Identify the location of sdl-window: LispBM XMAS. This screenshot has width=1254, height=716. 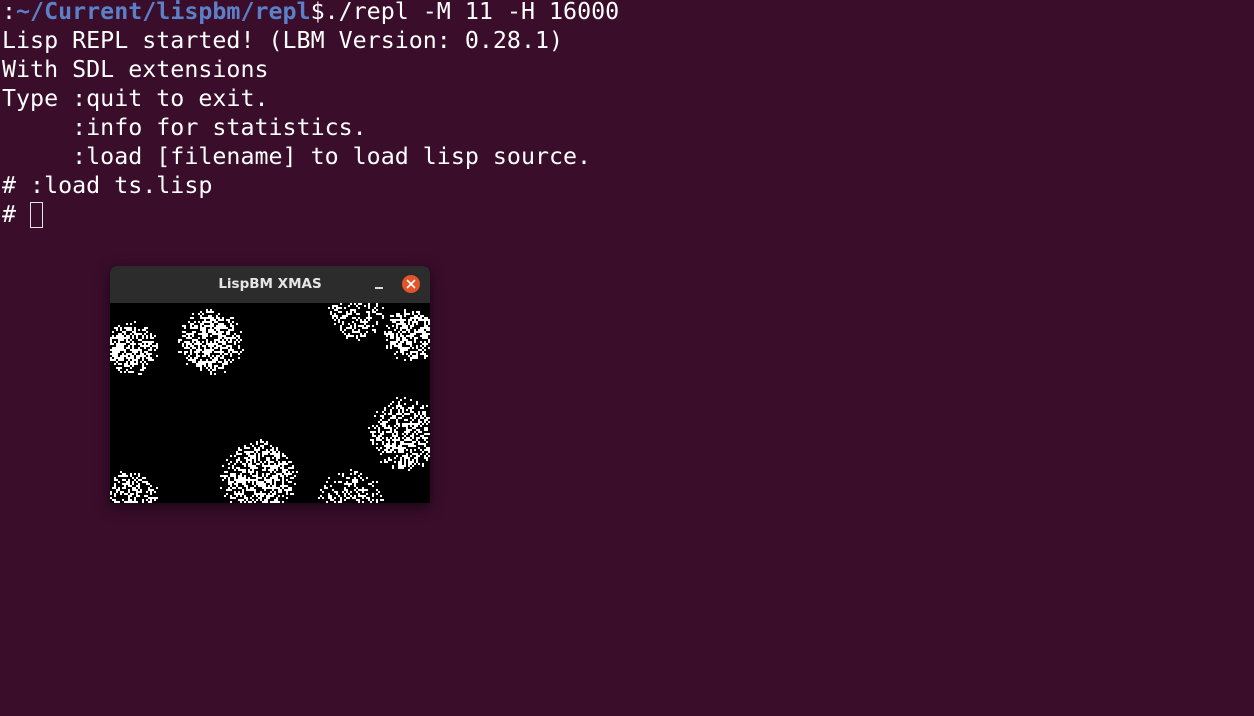
(270, 384).